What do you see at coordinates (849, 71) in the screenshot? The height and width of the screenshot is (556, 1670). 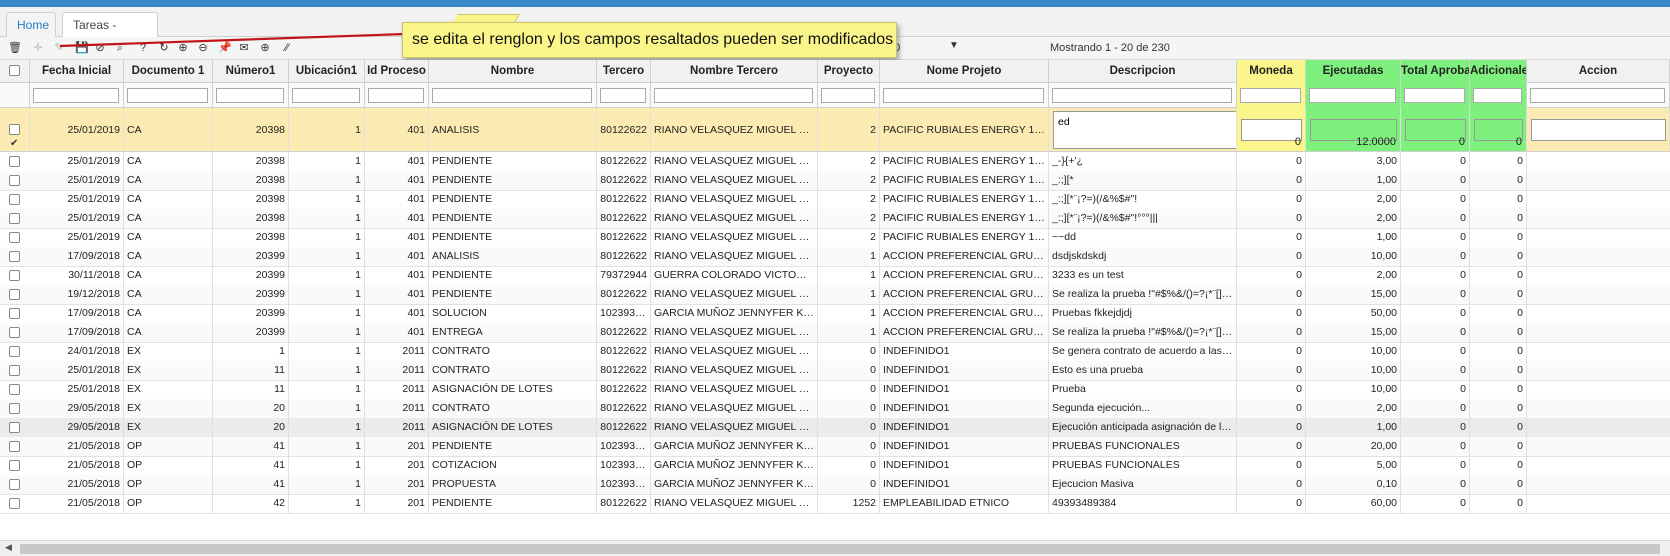 I see `column-header-proyecto: Proyecto` at bounding box center [849, 71].